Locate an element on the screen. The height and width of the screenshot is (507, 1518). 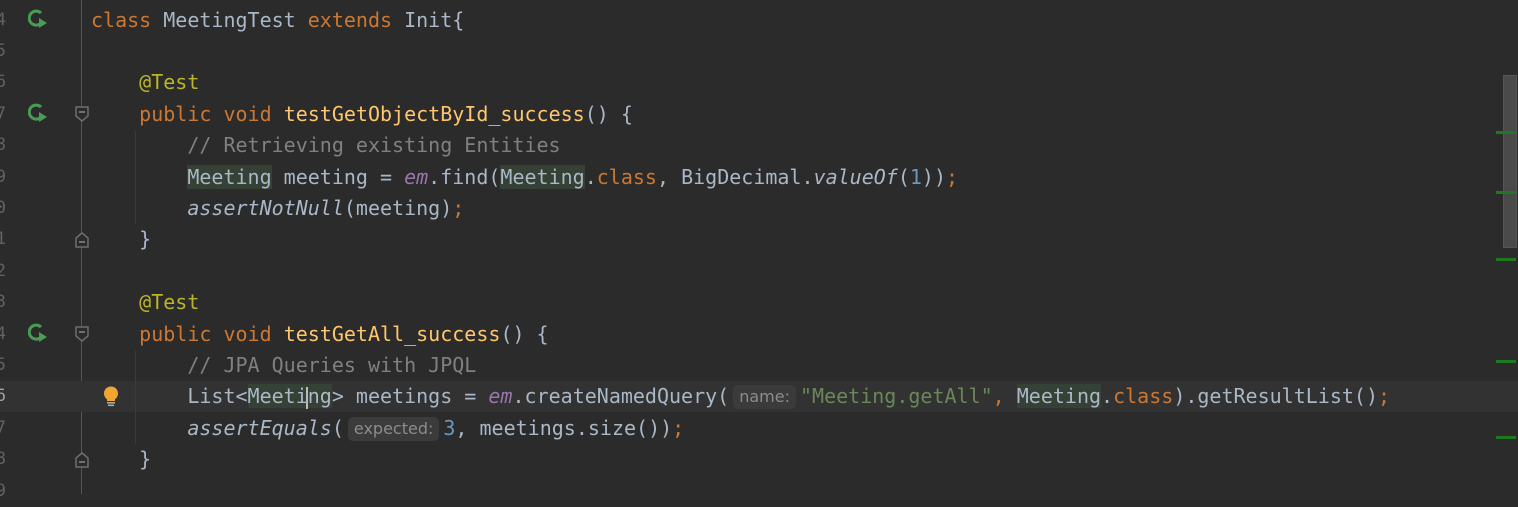
code-line: 9 is located at coordinates (759, 491).